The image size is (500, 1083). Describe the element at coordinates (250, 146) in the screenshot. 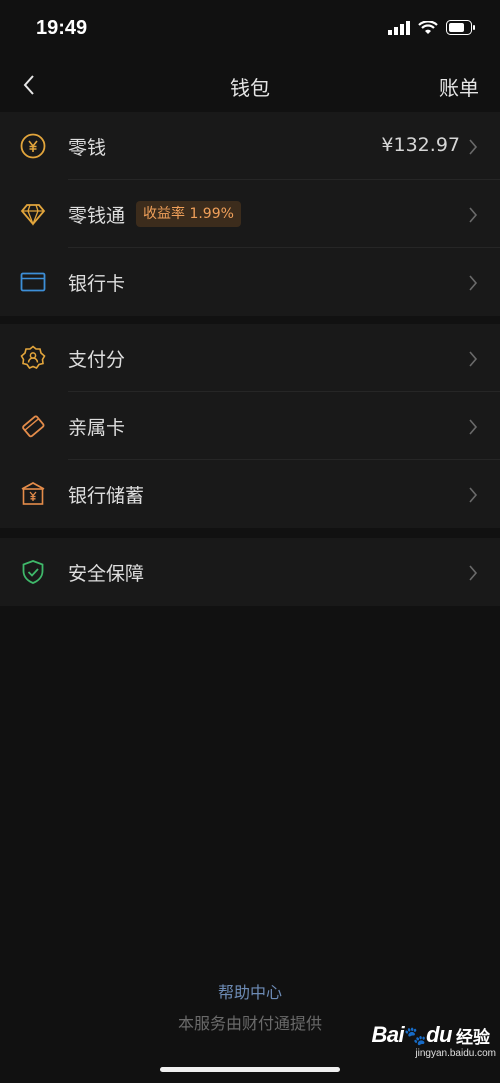

I see `row-change: 零钱 ¥132.97` at that location.